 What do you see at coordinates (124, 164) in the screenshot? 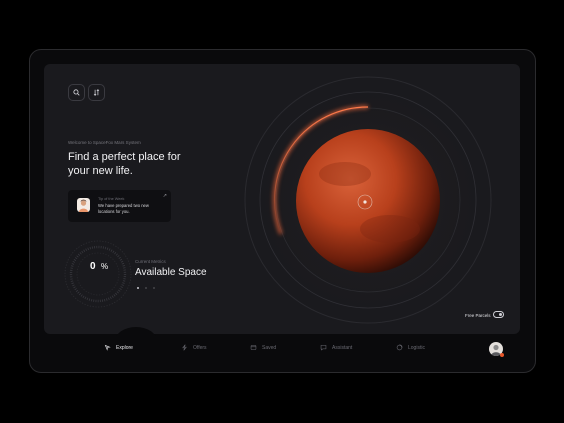
I see `page-title: Find a perfect place for your new life.` at bounding box center [124, 164].